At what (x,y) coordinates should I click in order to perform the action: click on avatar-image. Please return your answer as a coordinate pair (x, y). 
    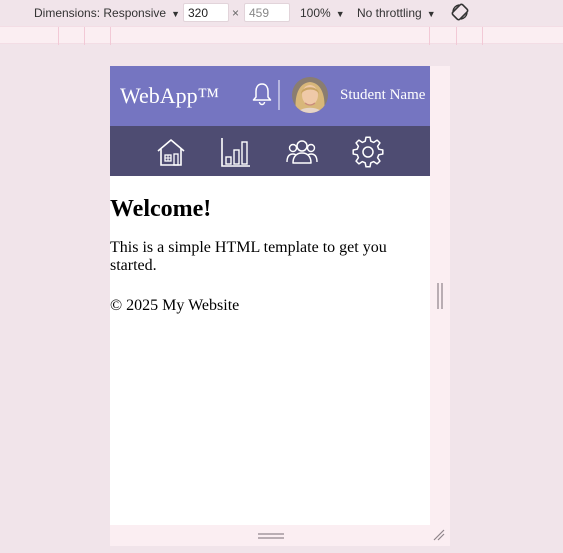
    Looking at the image, I should click on (310, 95).